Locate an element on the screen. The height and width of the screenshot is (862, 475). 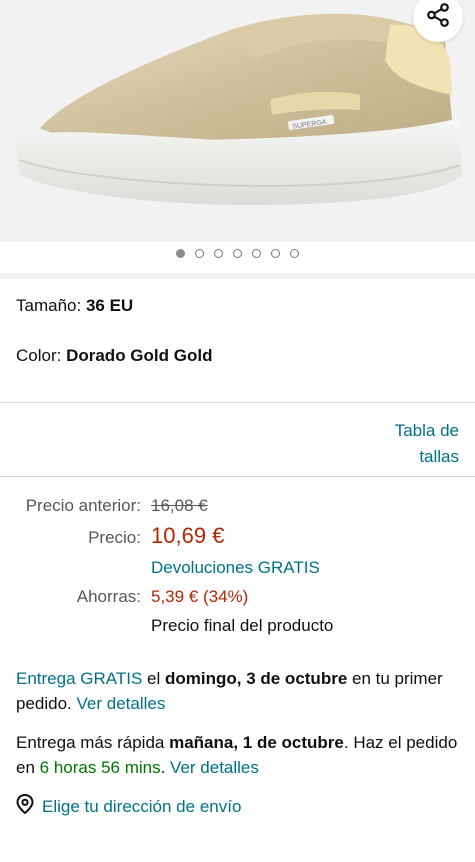
price-label: Precio: is located at coordinates (114, 537).